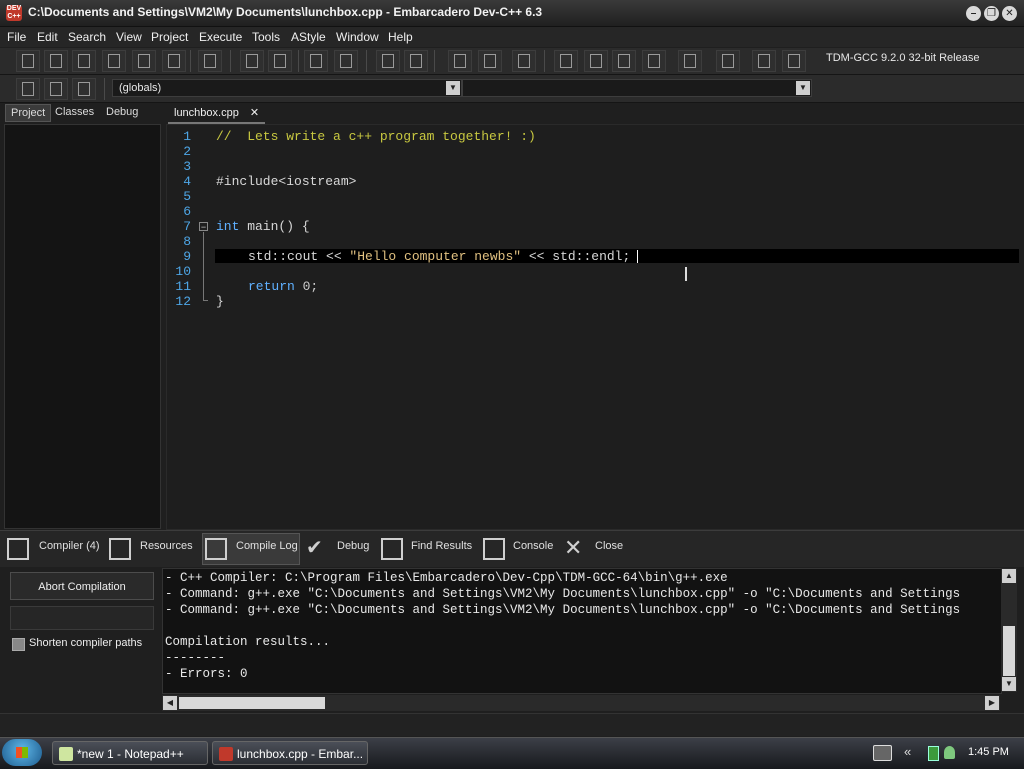 The image size is (1024, 769). Describe the element at coordinates (87, 37) in the screenshot. I see `menu-search: Search` at that location.